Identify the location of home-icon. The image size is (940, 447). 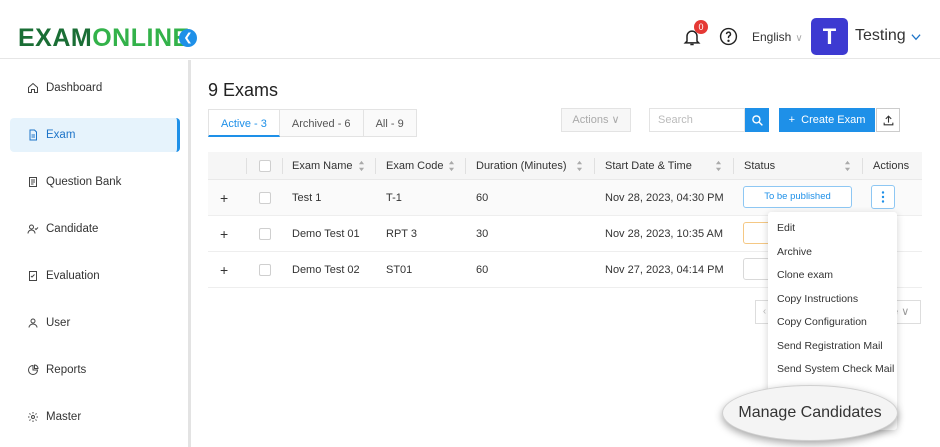
(33, 87).